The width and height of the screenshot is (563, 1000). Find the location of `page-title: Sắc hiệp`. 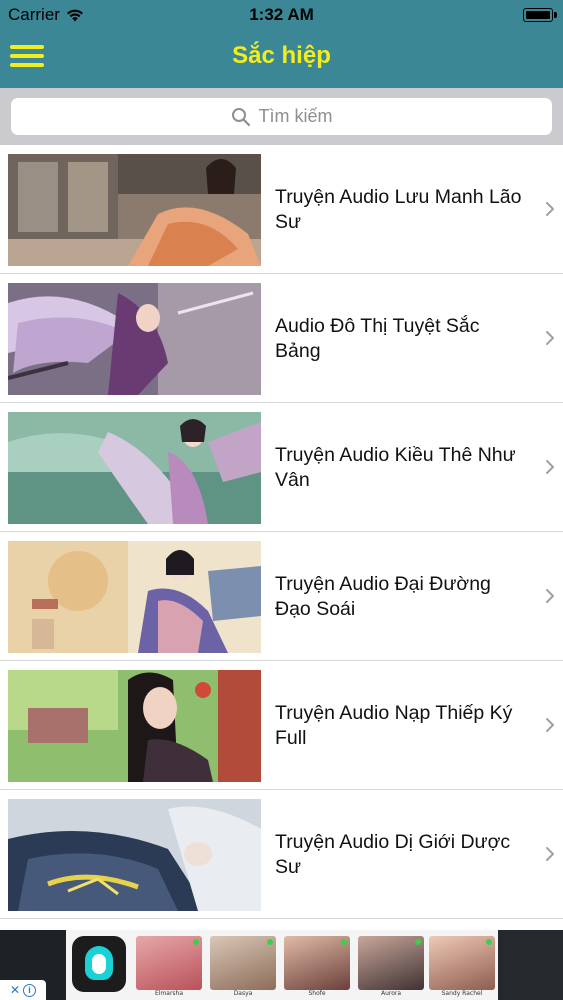

page-title: Sắc hiệp is located at coordinates (281, 55).